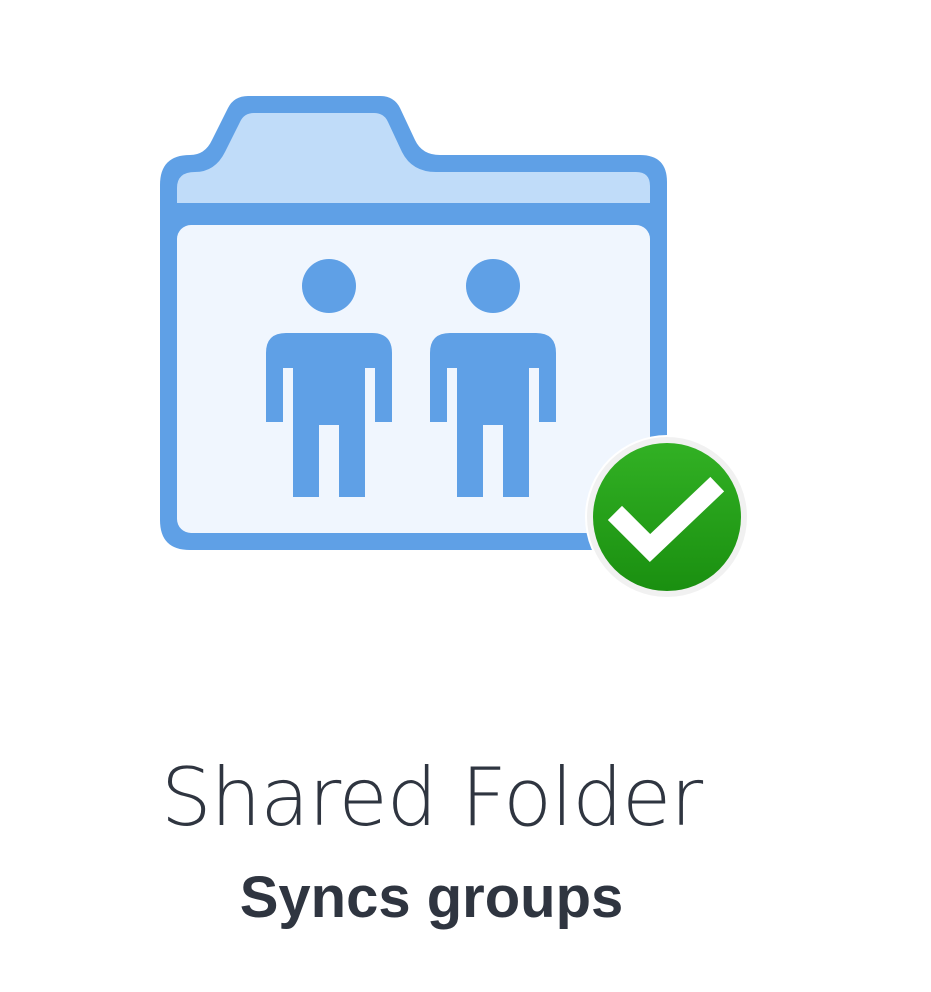 The image size is (931, 992). Describe the element at coordinates (431, 897) in the screenshot. I see `item-subtitle: Syncs groups` at that location.